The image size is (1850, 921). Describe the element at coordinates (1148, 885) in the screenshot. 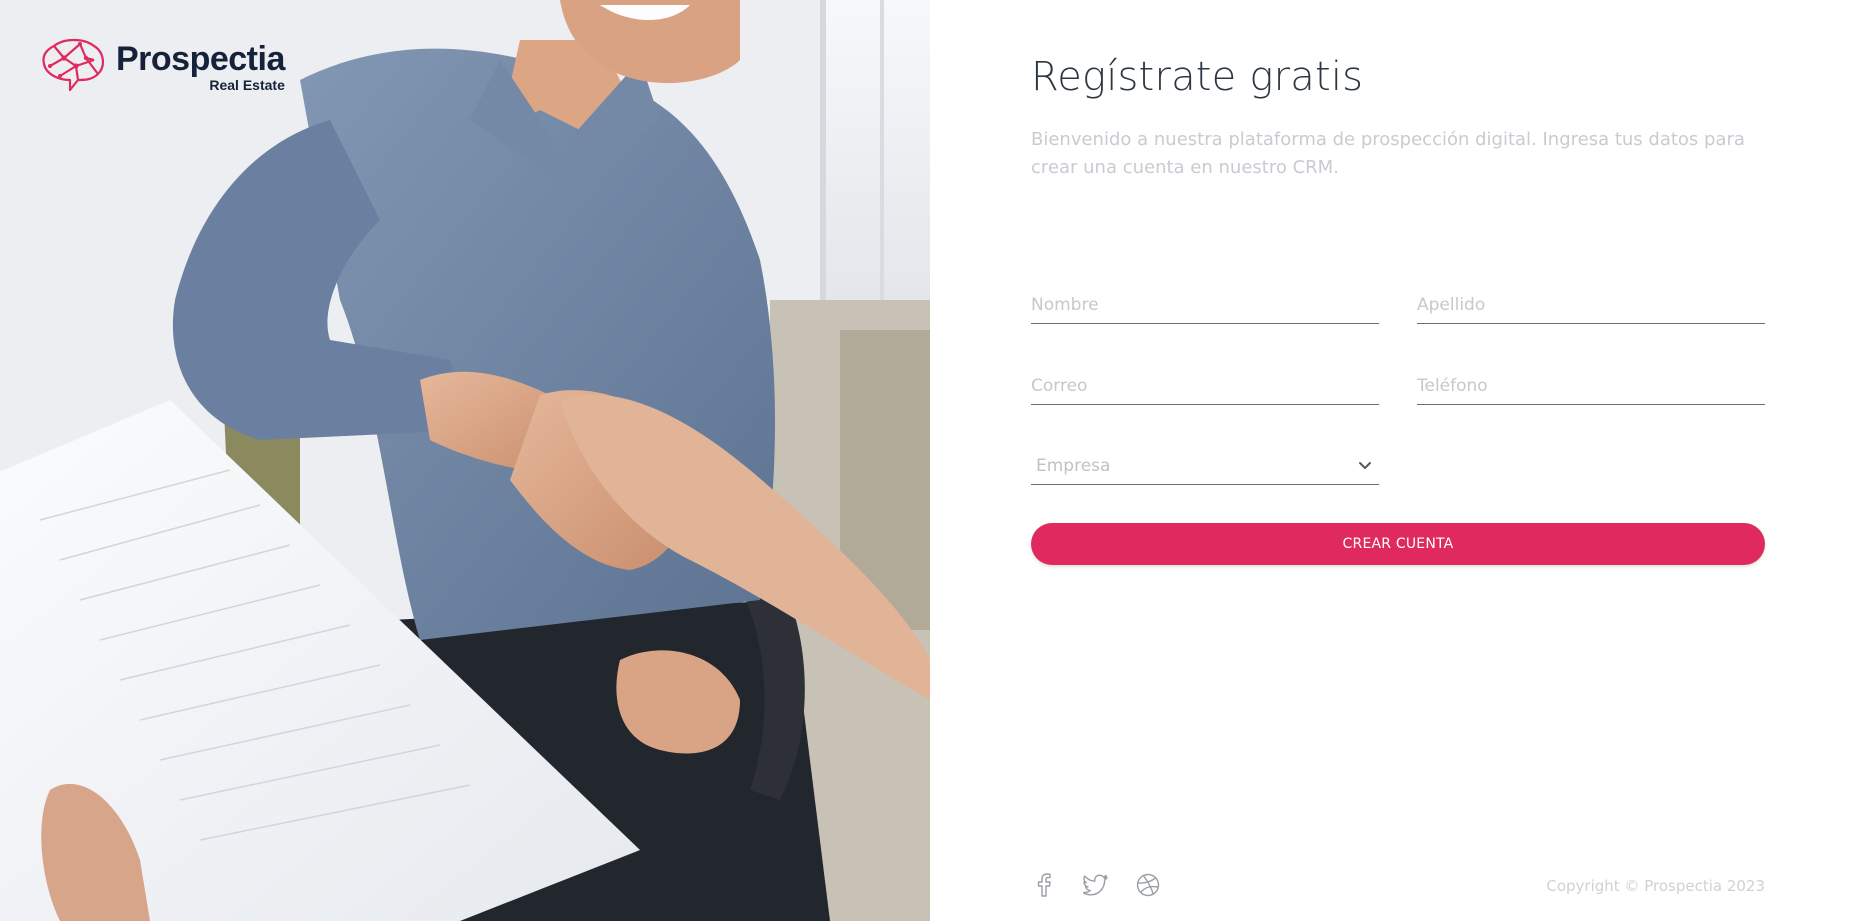

I see `dribbble-icon` at that location.